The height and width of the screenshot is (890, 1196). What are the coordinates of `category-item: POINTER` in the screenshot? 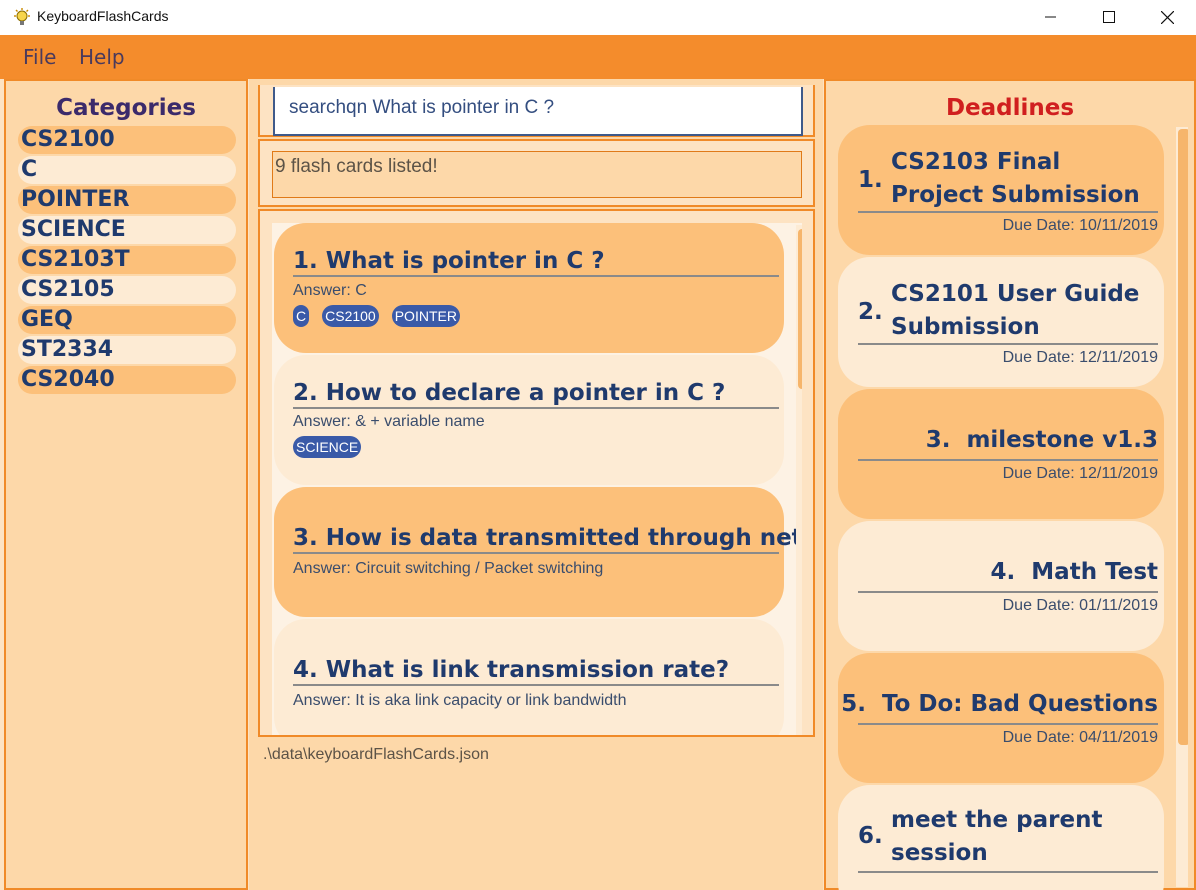 It's located at (127, 200).